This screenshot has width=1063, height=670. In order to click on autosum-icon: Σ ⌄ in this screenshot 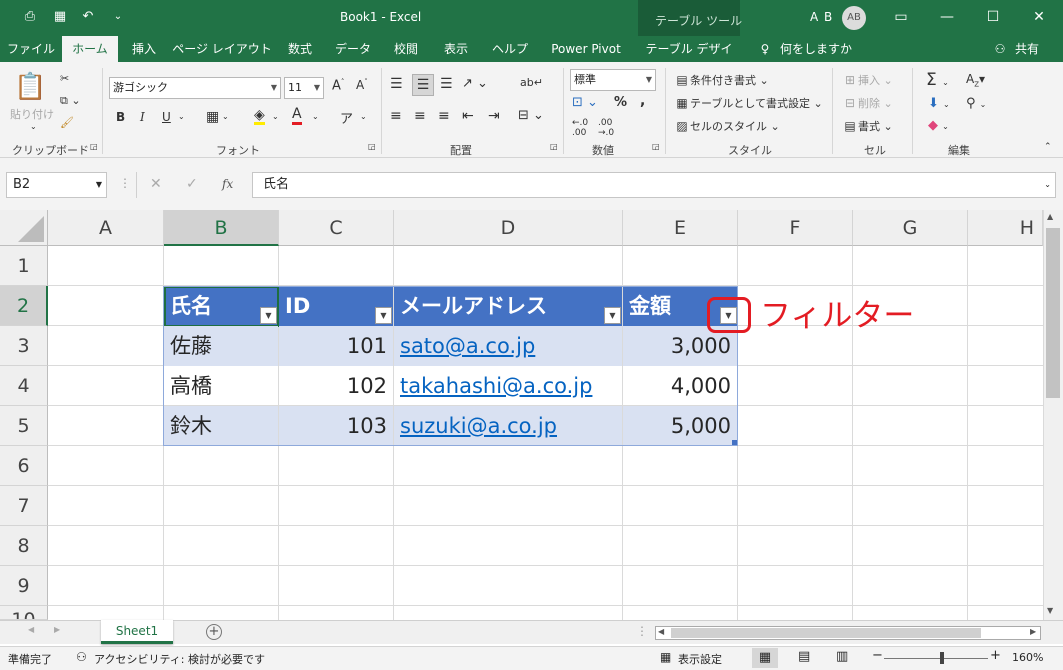, I will do `click(937, 80)`.